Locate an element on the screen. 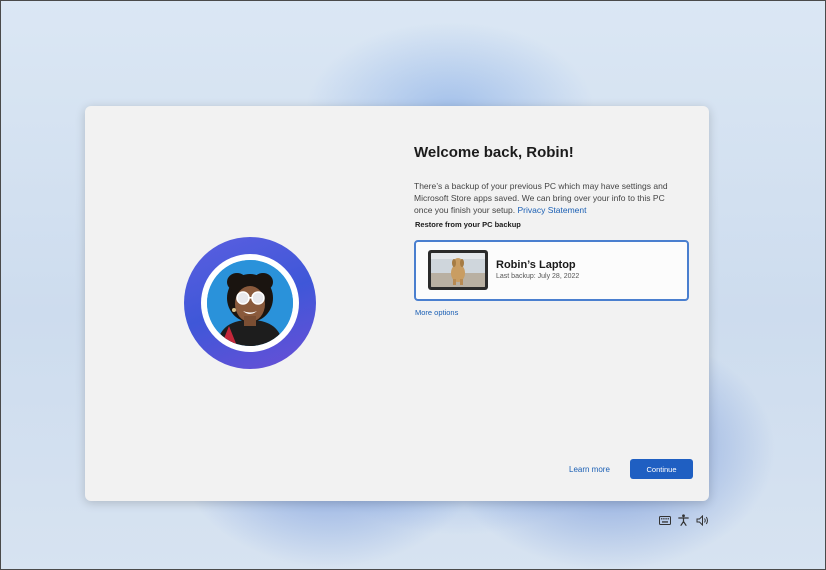  last-backup-date: Last backup: July 28, 2022 is located at coordinates (538, 276).